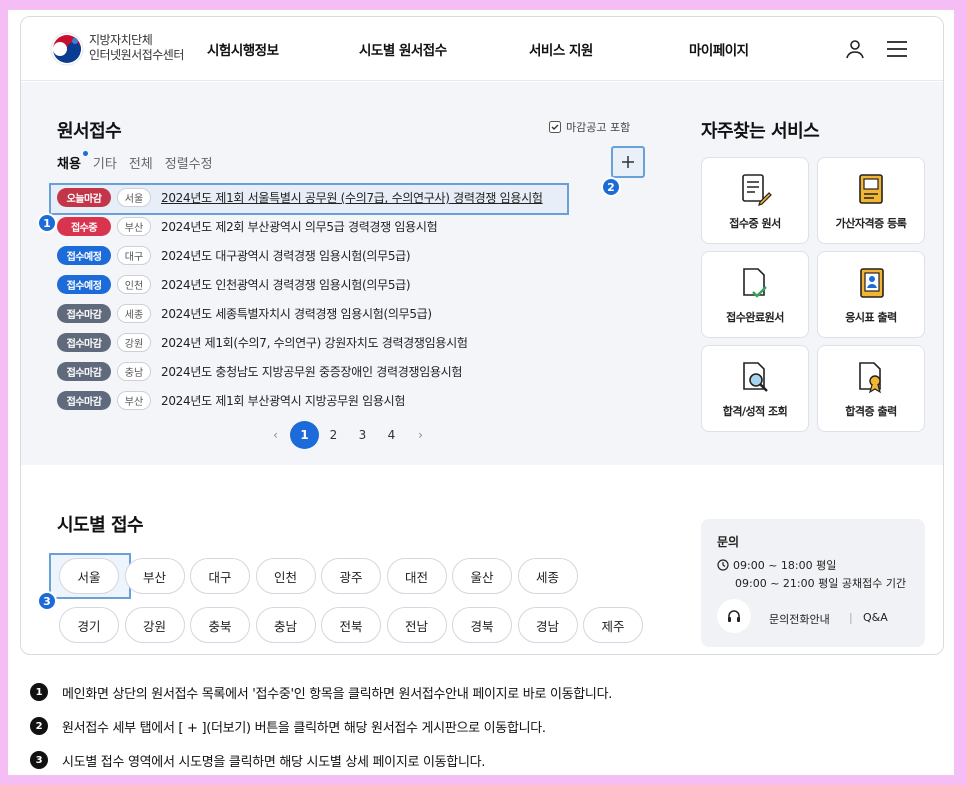 This screenshot has height=785, width=966. Describe the element at coordinates (134, 255) in the screenshot. I see `region-tag: 대구` at that location.